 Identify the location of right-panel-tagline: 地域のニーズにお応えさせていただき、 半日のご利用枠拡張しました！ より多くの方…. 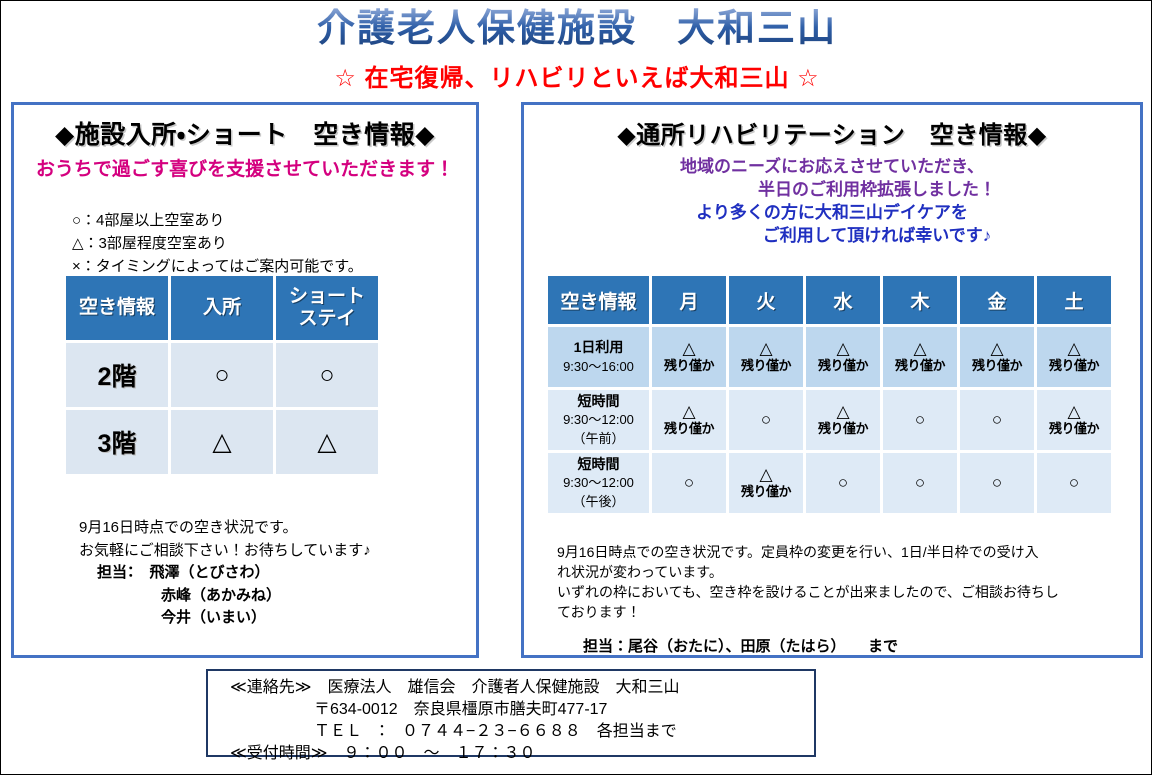
(832, 202).